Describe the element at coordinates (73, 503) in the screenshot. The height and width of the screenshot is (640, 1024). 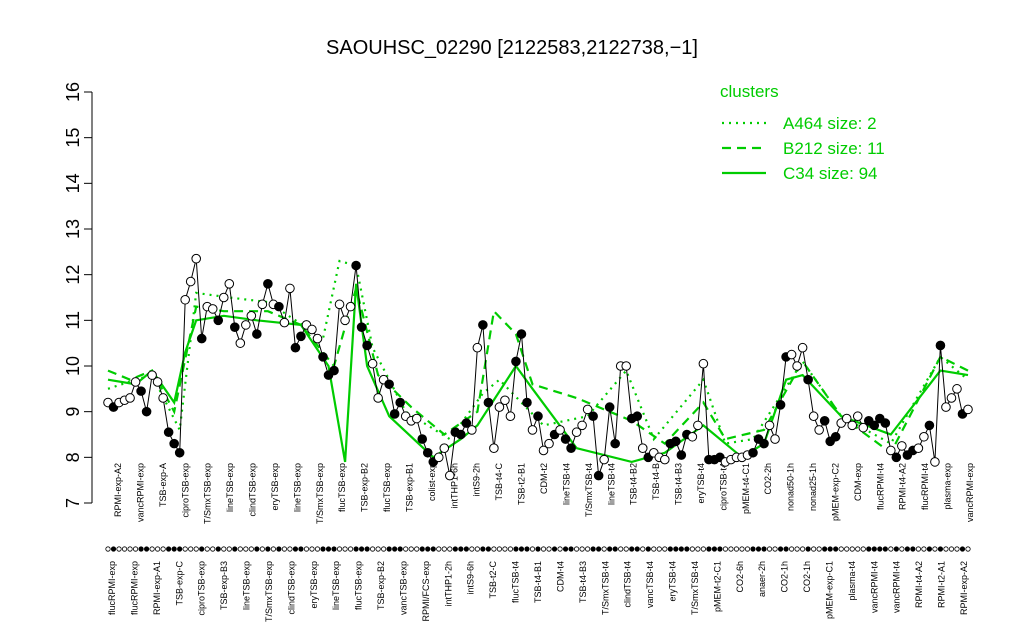
I see `y-tick-label: 7` at that location.